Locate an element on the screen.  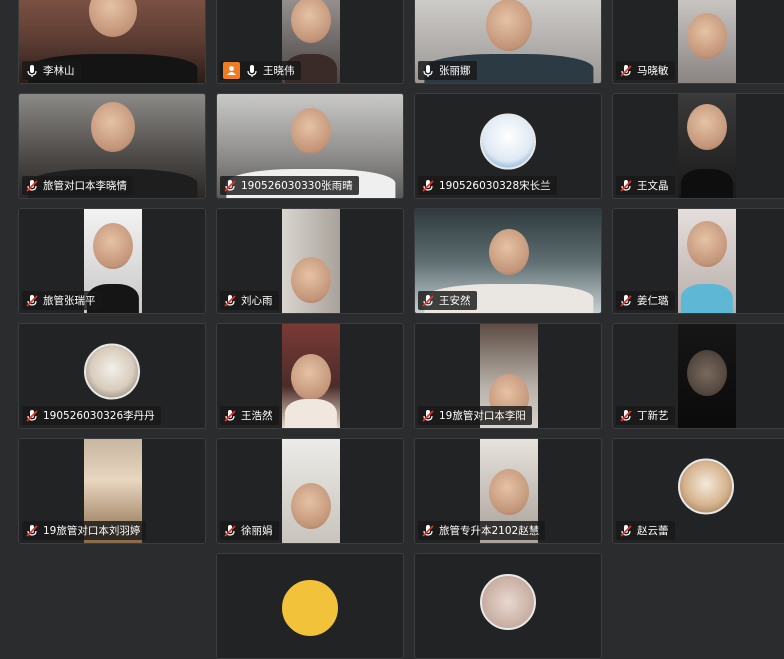
participant-label: 王浩然 is located at coordinates (249, 415).